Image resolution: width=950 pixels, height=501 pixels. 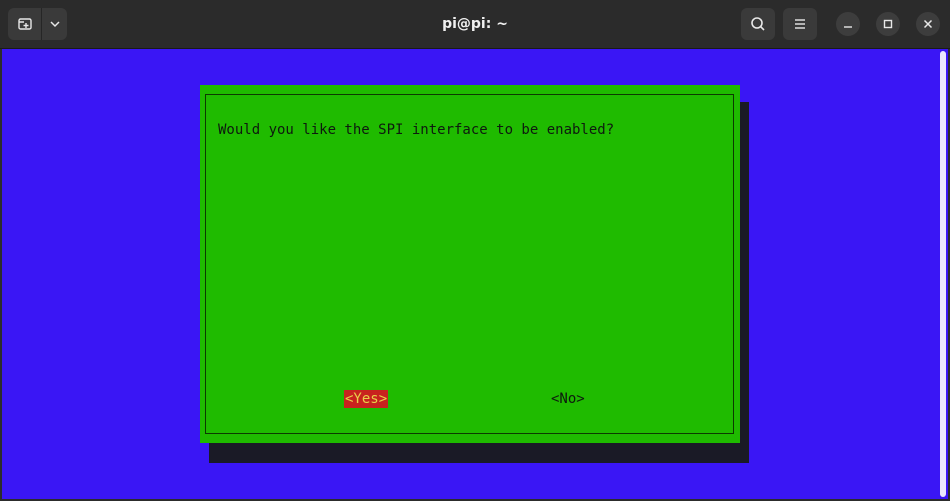 I want to click on main-menu-button, so click(x=800, y=24).